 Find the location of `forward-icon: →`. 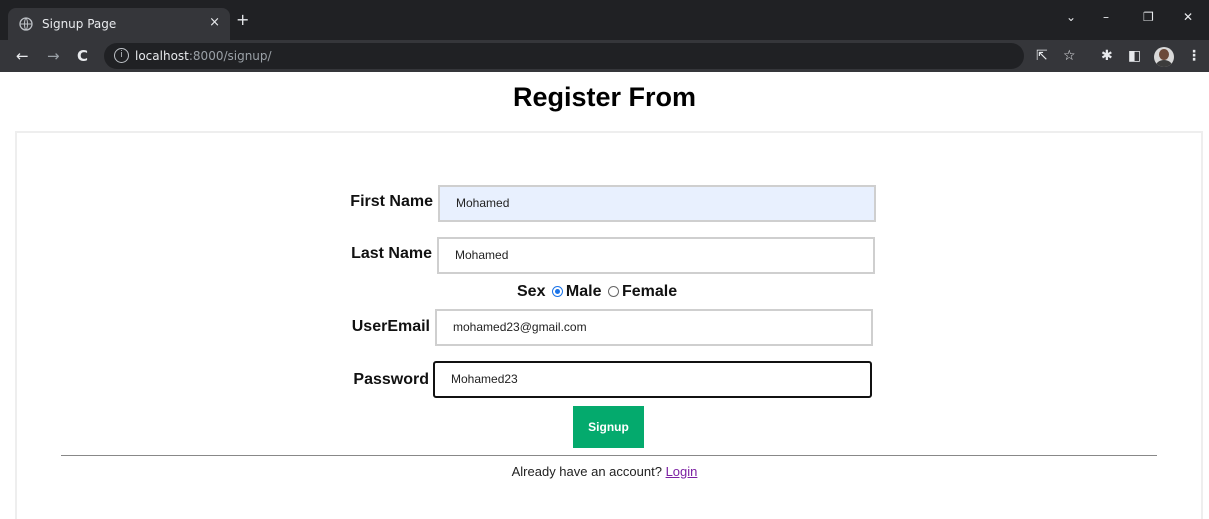

forward-icon: → is located at coordinates (53, 56).